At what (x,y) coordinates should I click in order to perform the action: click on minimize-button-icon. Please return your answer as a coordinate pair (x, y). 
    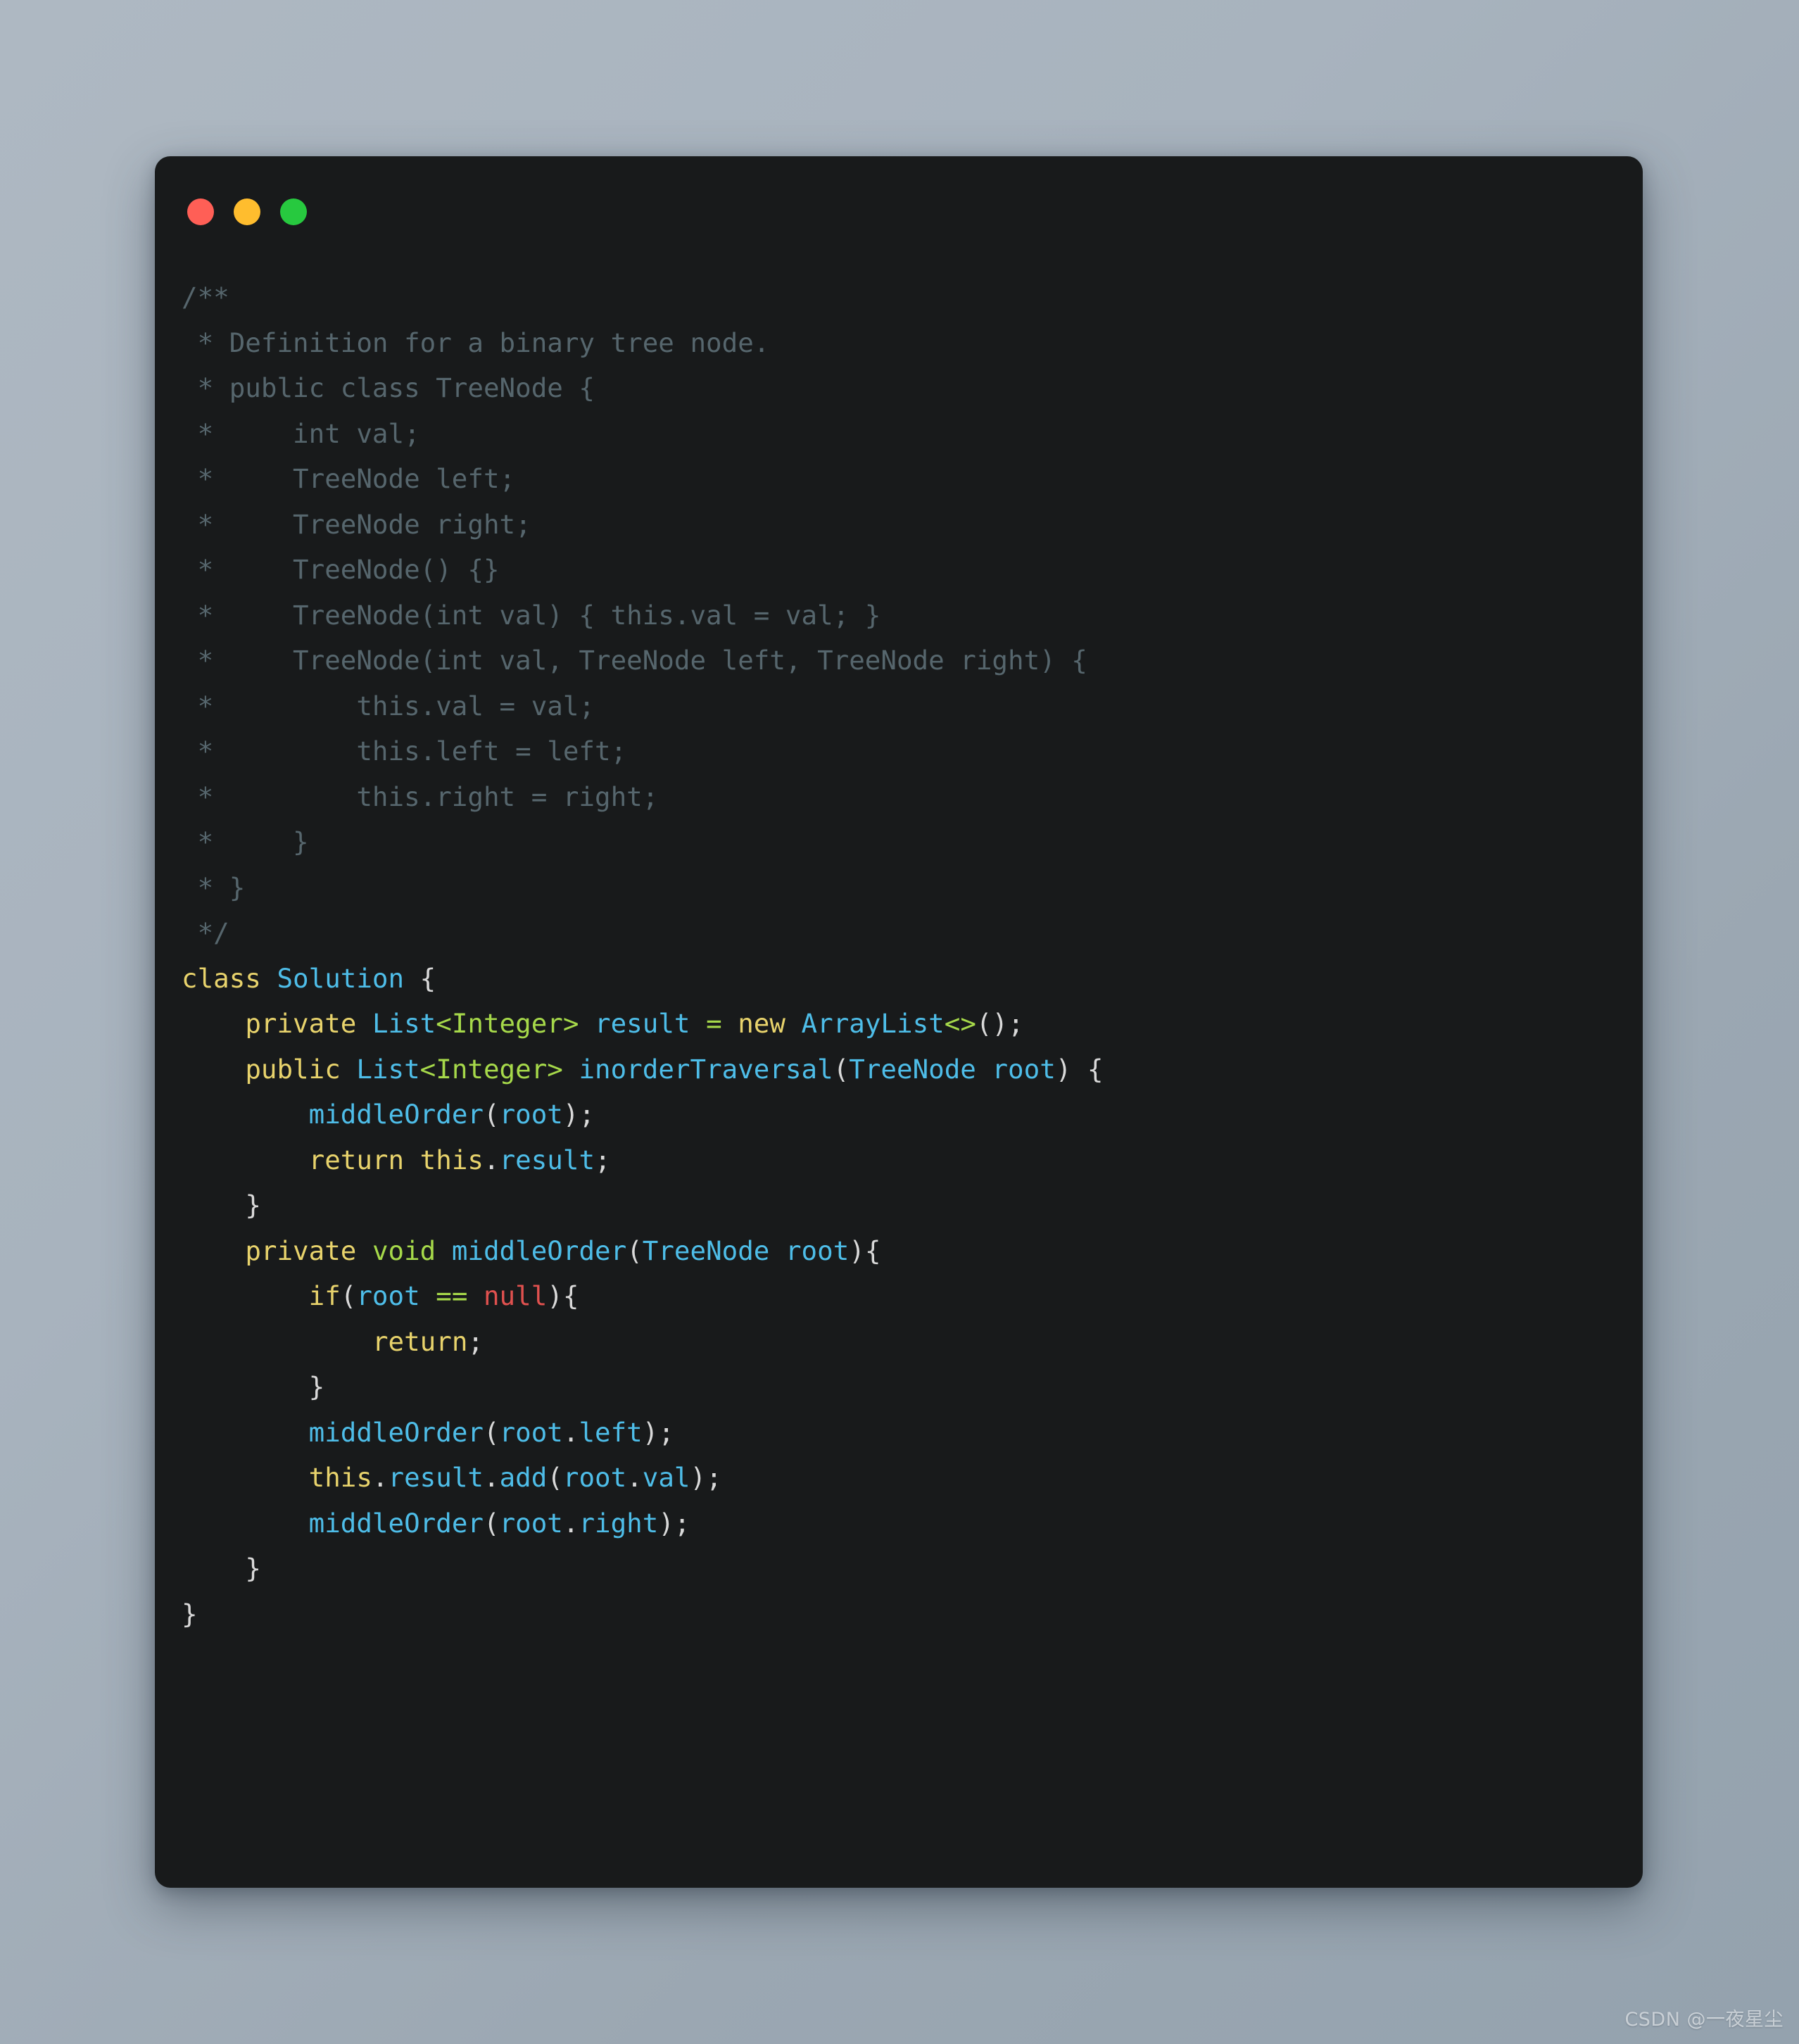
    Looking at the image, I should click on (247, 211).